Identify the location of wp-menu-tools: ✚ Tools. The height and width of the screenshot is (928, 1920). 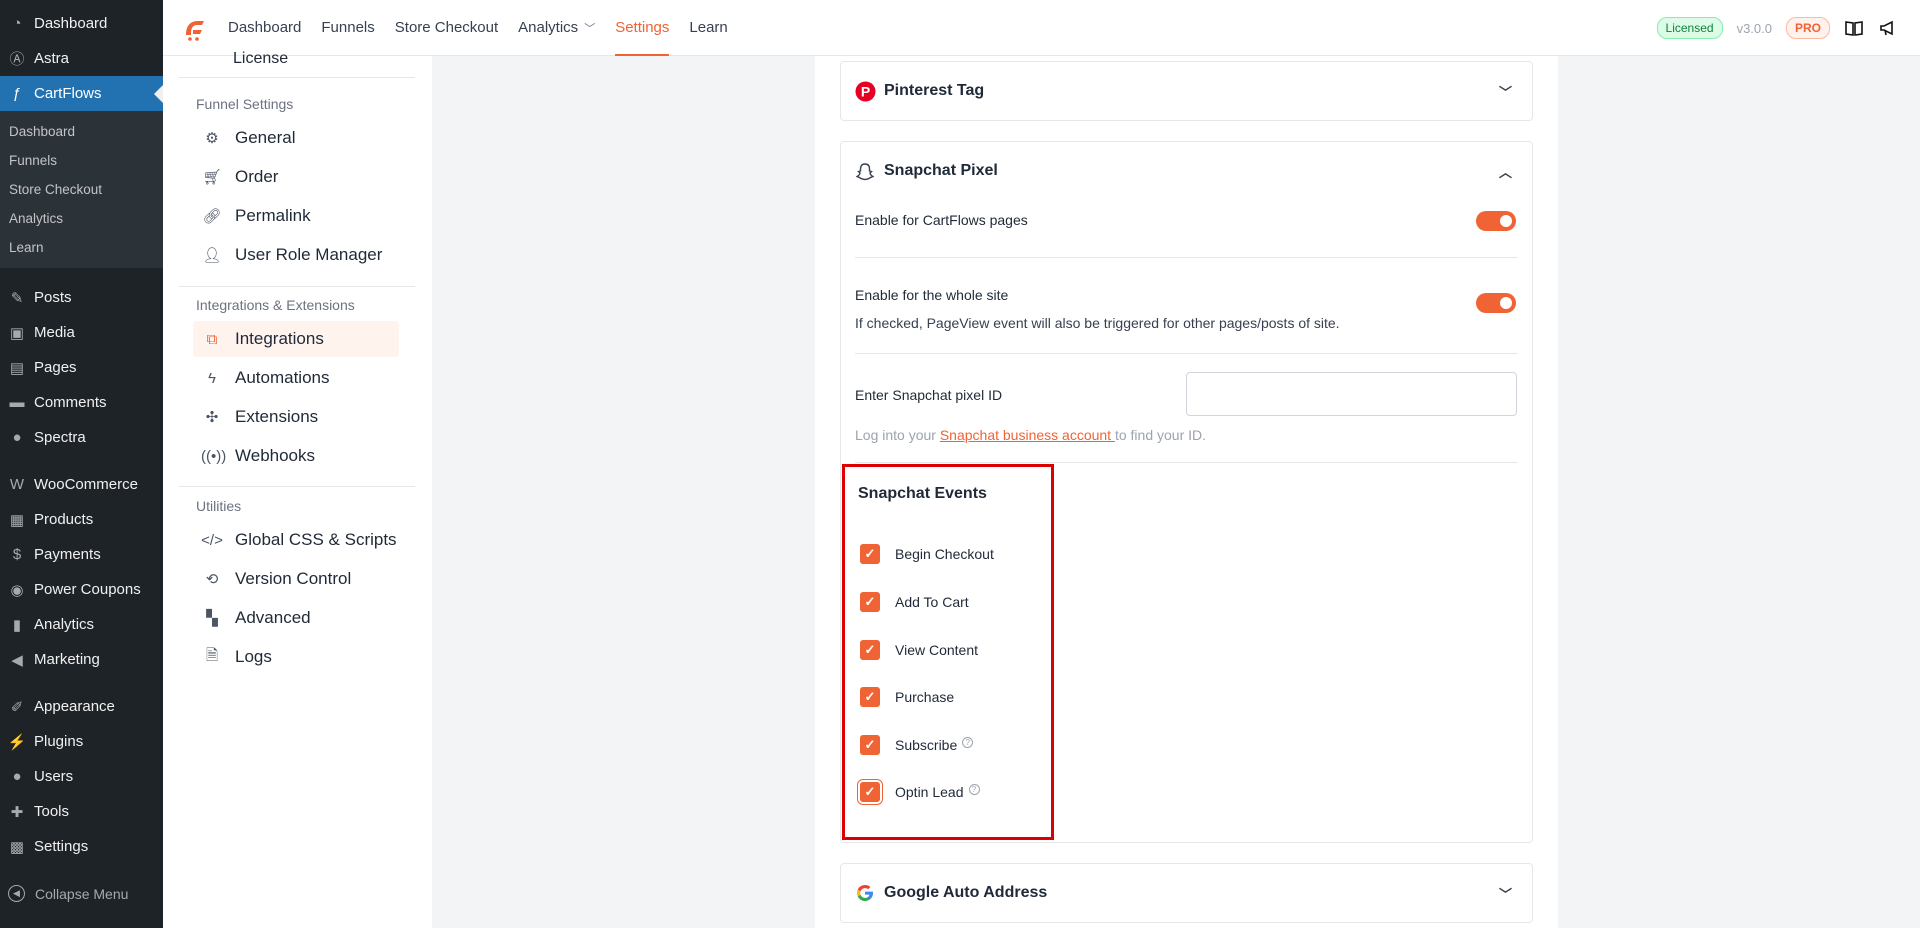
(81, 811).